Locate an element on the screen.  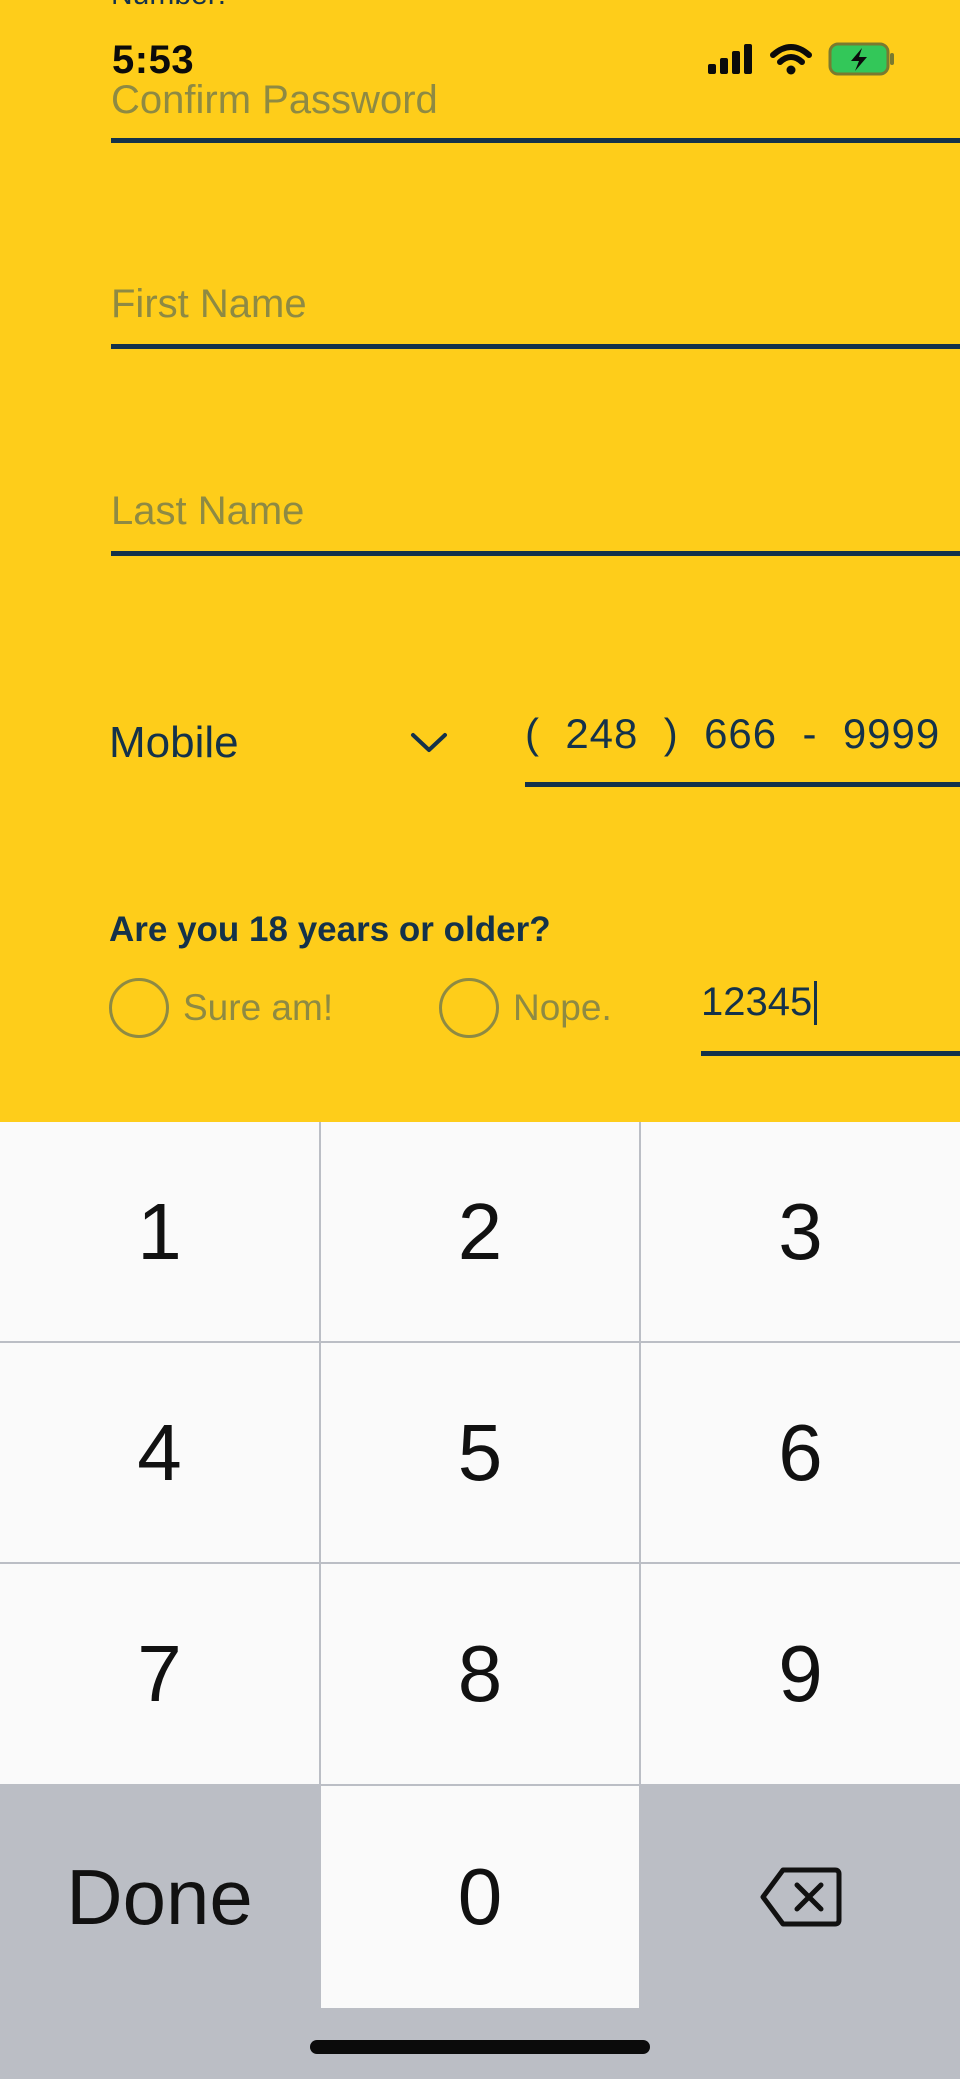
first-name-underline is located at coordinates (535, 346).